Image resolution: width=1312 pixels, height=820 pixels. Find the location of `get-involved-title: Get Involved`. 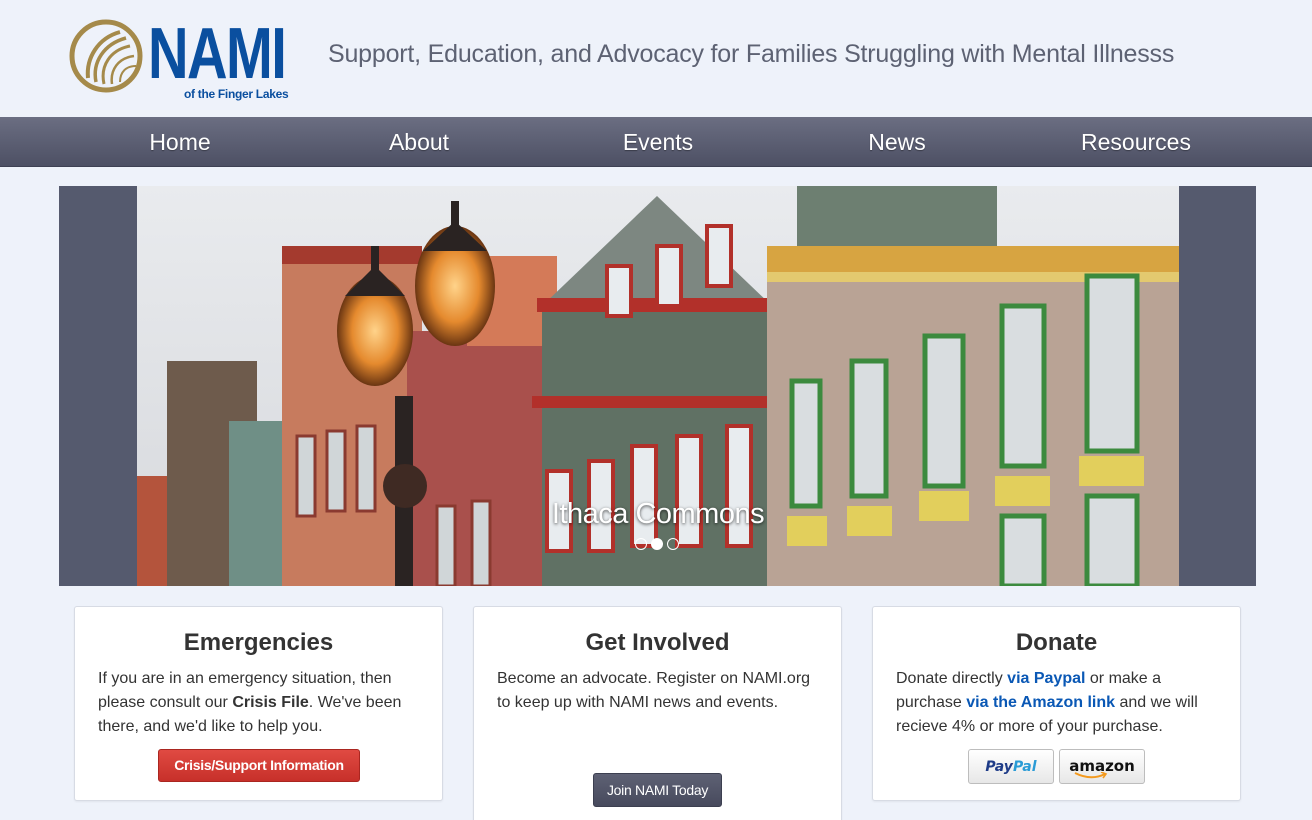

get-involved-title: Get Involved is located at coordinates (657, 642).